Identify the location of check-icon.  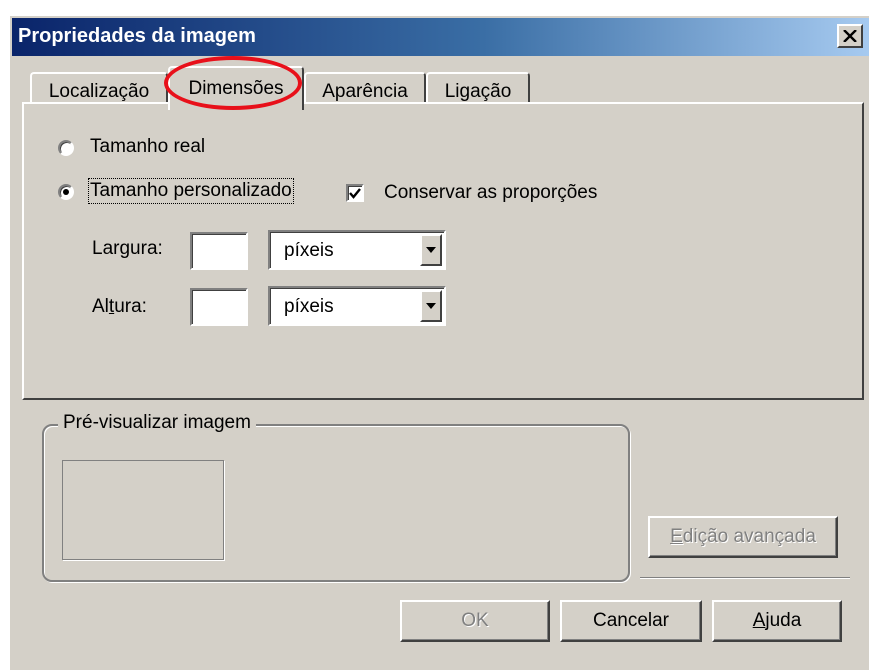
(355, 193).